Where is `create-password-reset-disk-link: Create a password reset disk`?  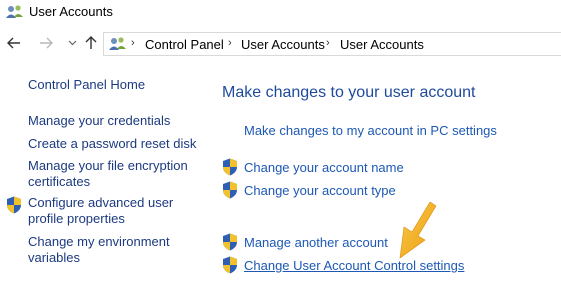 create-password-reset-disk-link: Create a password reset disk is located at coordinates (112, 144).